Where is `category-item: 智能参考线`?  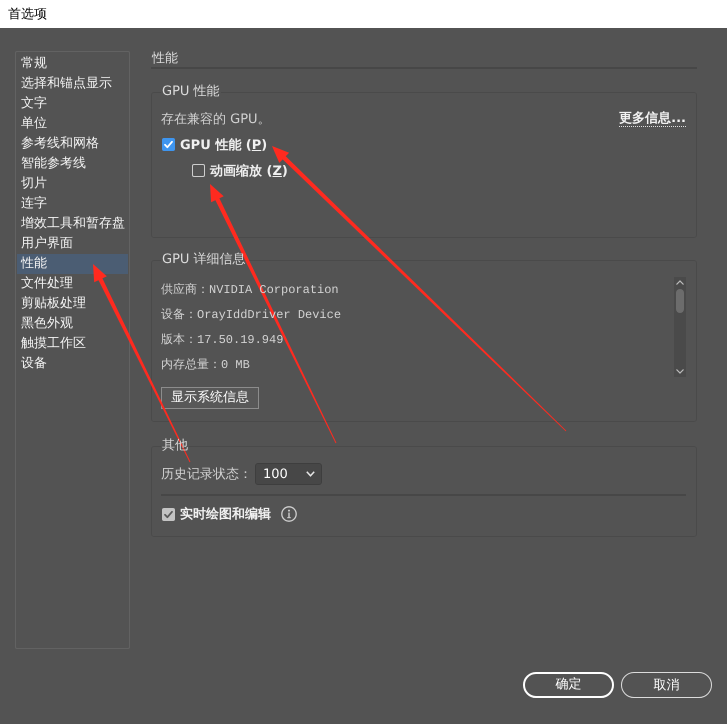 category-item: 智能参考线 is located at coordinates (72, 164).